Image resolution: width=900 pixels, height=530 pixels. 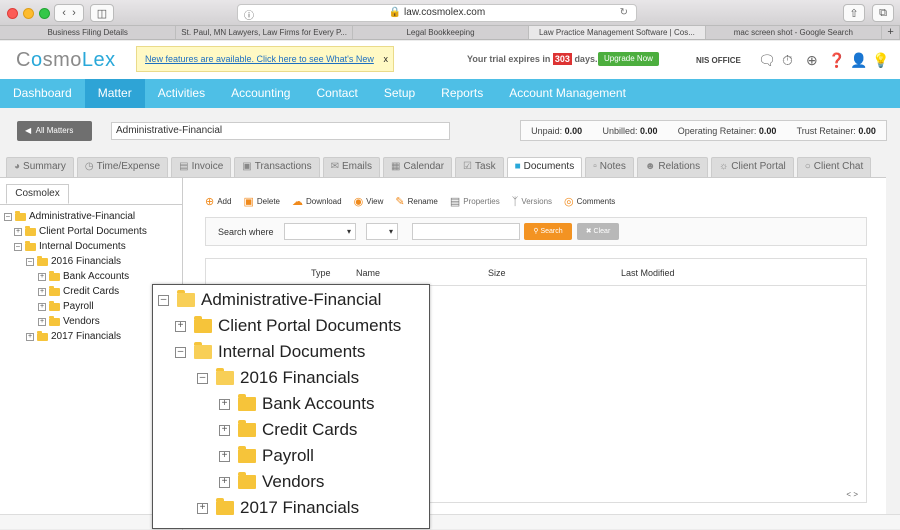 What do you see at coordinates (609, 167) in the screenshot?
I see `tab-notes: ▫ Notes` at bounding box center [609, 167].